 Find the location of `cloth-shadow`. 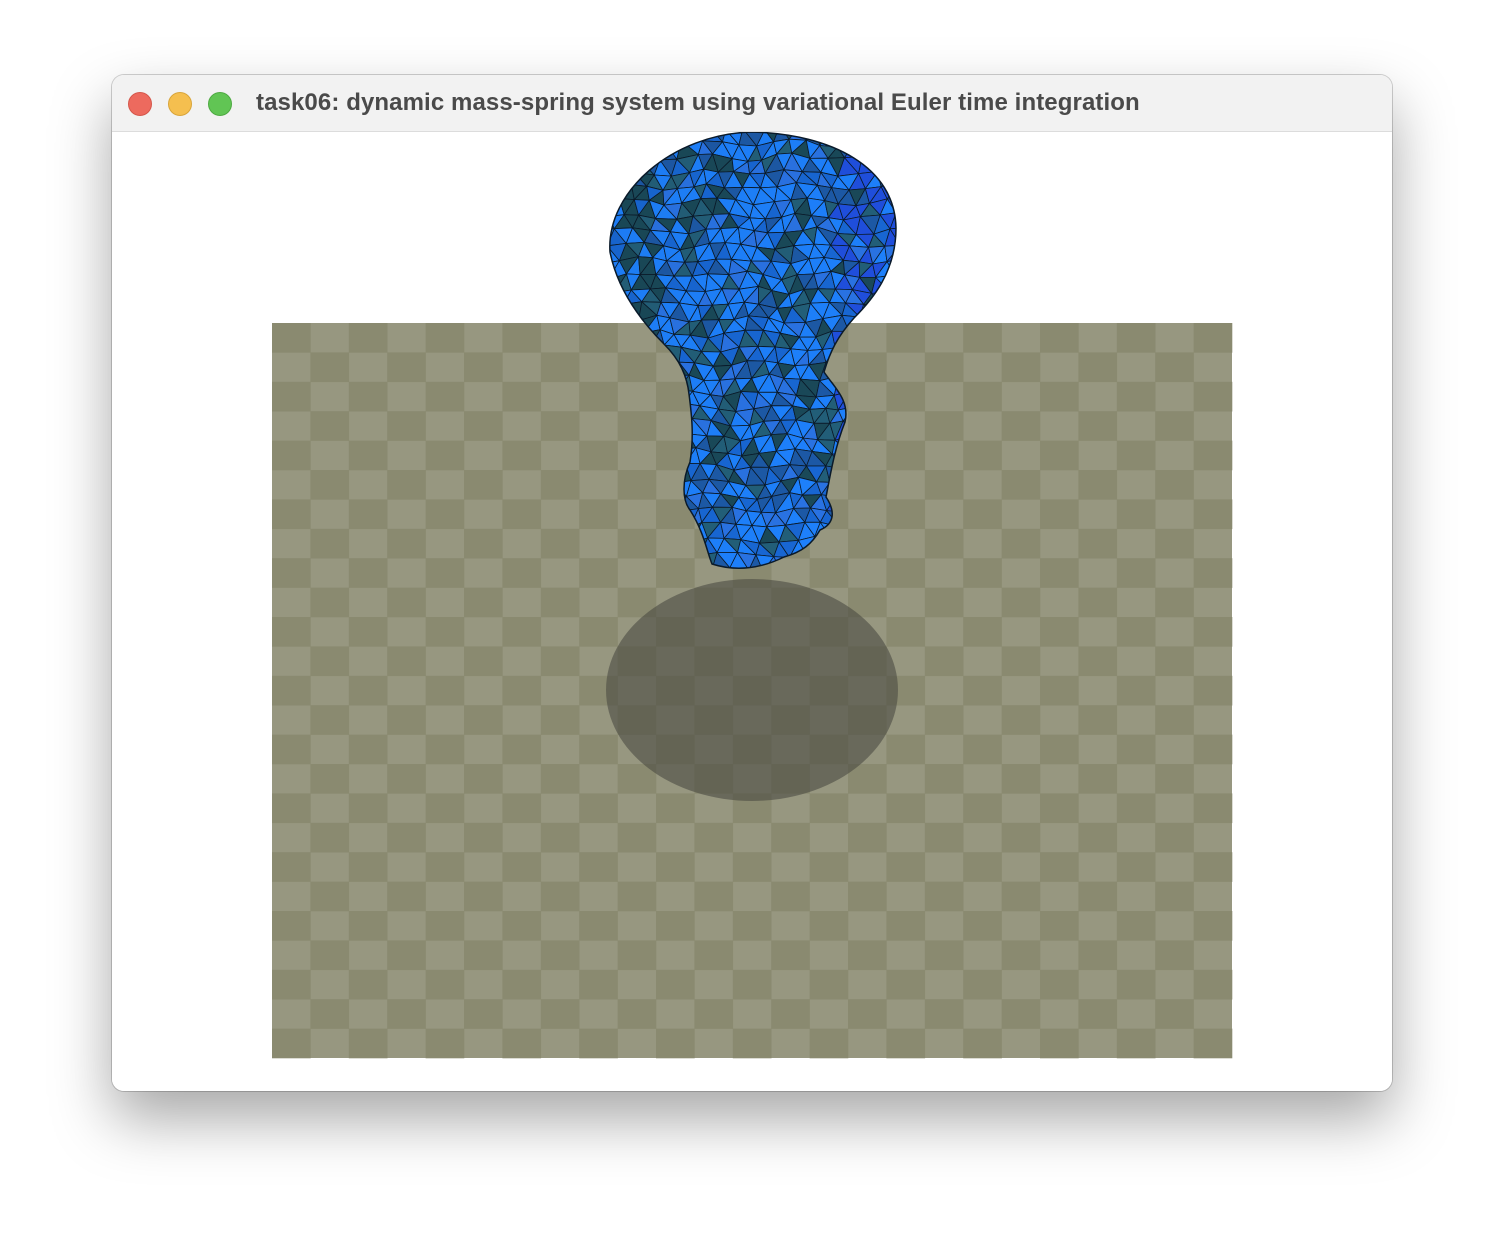

cloth-shadow is located at coordinates (752, 690).